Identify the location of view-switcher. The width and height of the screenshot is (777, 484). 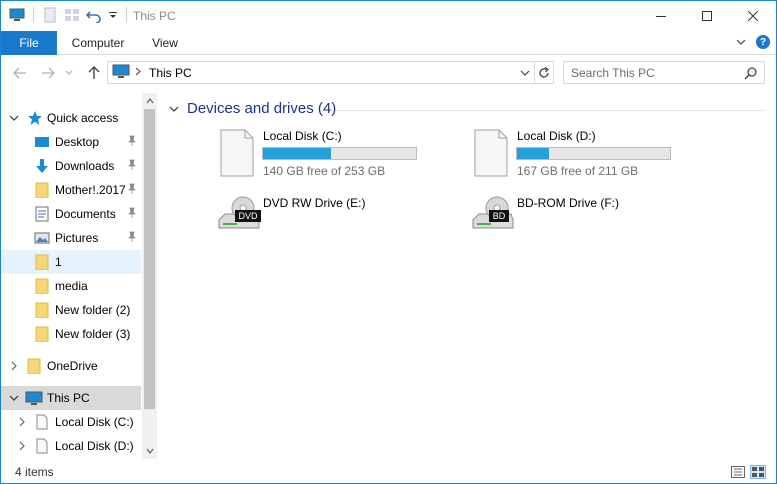
(748, 472).